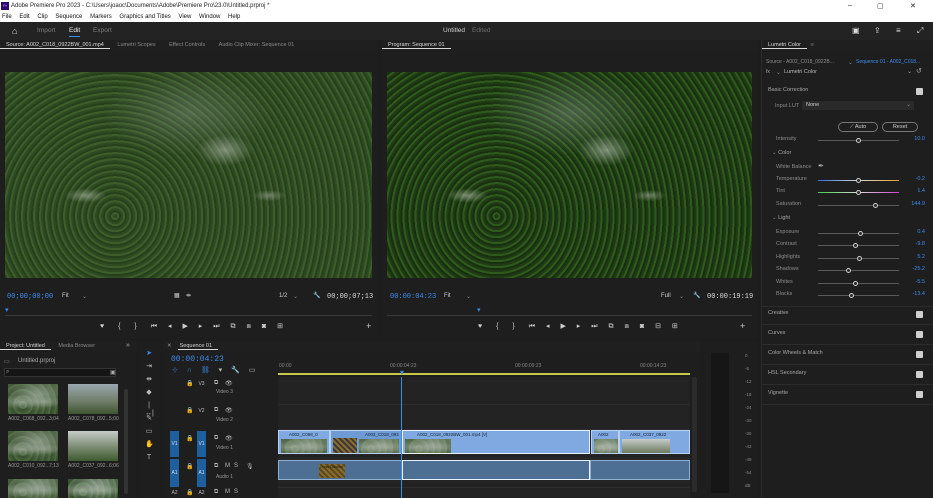 The image size is (933, 498). What do you see at coordinates (654, 442) in the screenshot?
I see `video-clip: A002_C037_0922` at bounding box center [654, 442].